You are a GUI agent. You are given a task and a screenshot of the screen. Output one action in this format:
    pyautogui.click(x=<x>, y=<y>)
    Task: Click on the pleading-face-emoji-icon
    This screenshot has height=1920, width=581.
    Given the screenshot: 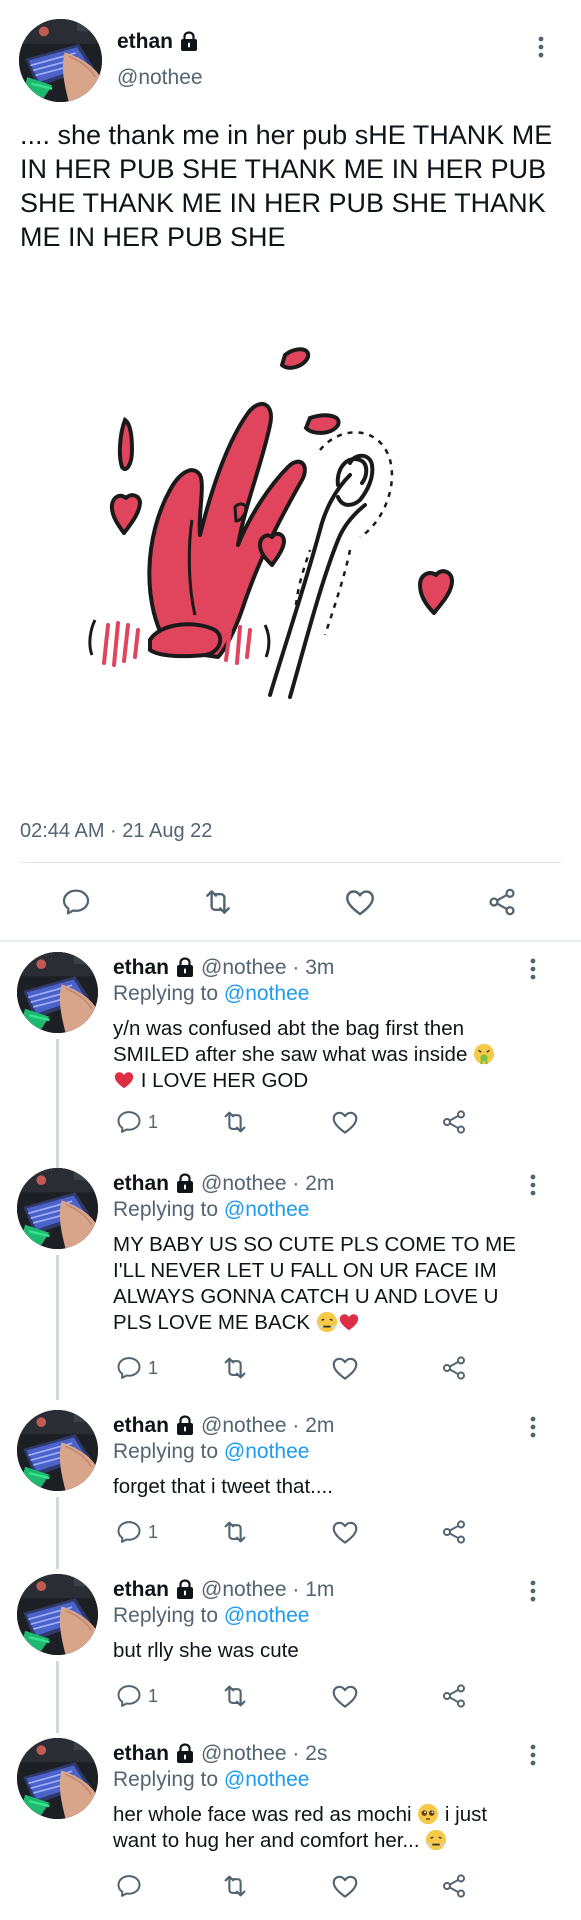 What is the action you would take?
    pyautogui.click(x=428, y=1814)
    